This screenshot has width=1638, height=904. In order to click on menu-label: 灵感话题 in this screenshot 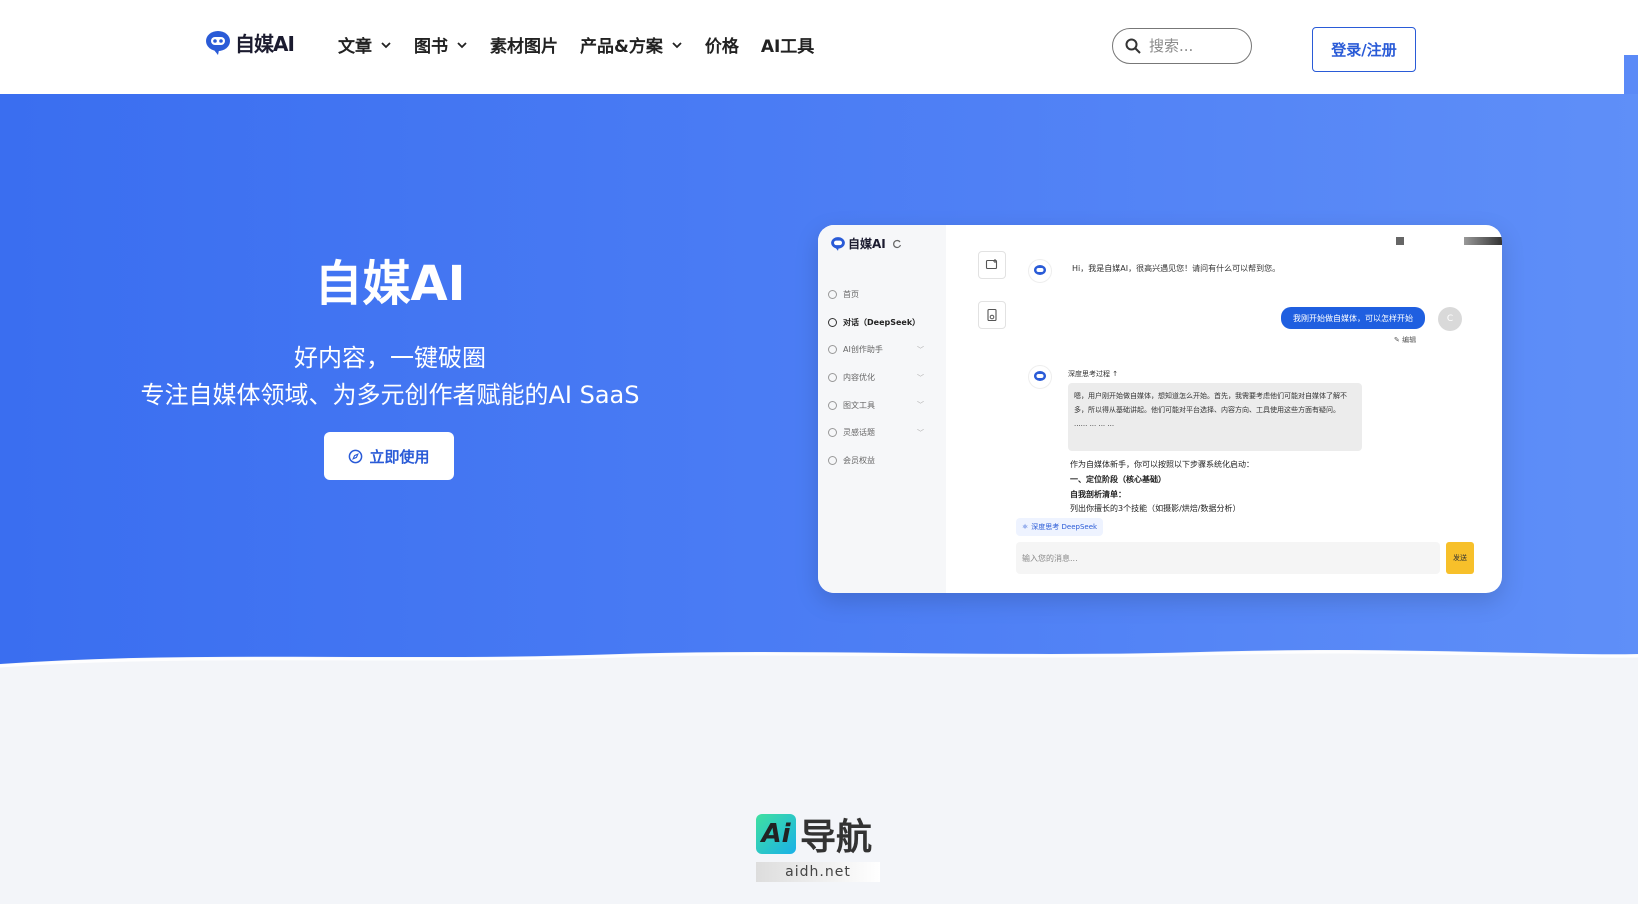, I will do `click(859, 433)`.